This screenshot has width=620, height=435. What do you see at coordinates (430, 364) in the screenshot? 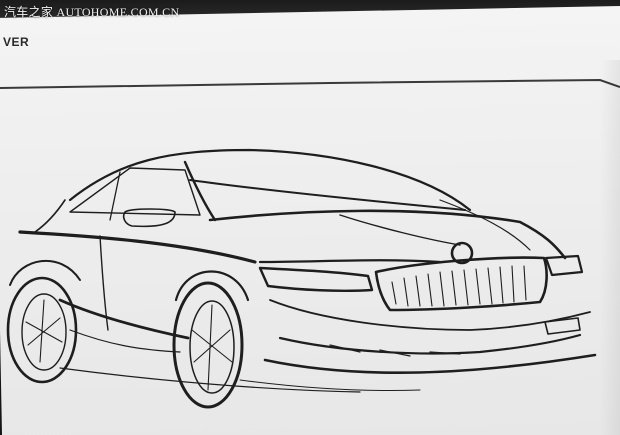
I see `front-splitter` at bounding box center [430, 364].